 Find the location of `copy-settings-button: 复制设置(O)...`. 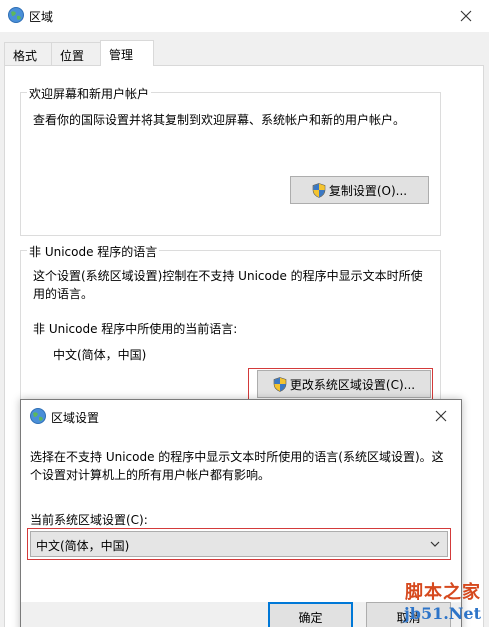

copy-settings-button: 复制设置(O)... is located at coordinates (359, 190).